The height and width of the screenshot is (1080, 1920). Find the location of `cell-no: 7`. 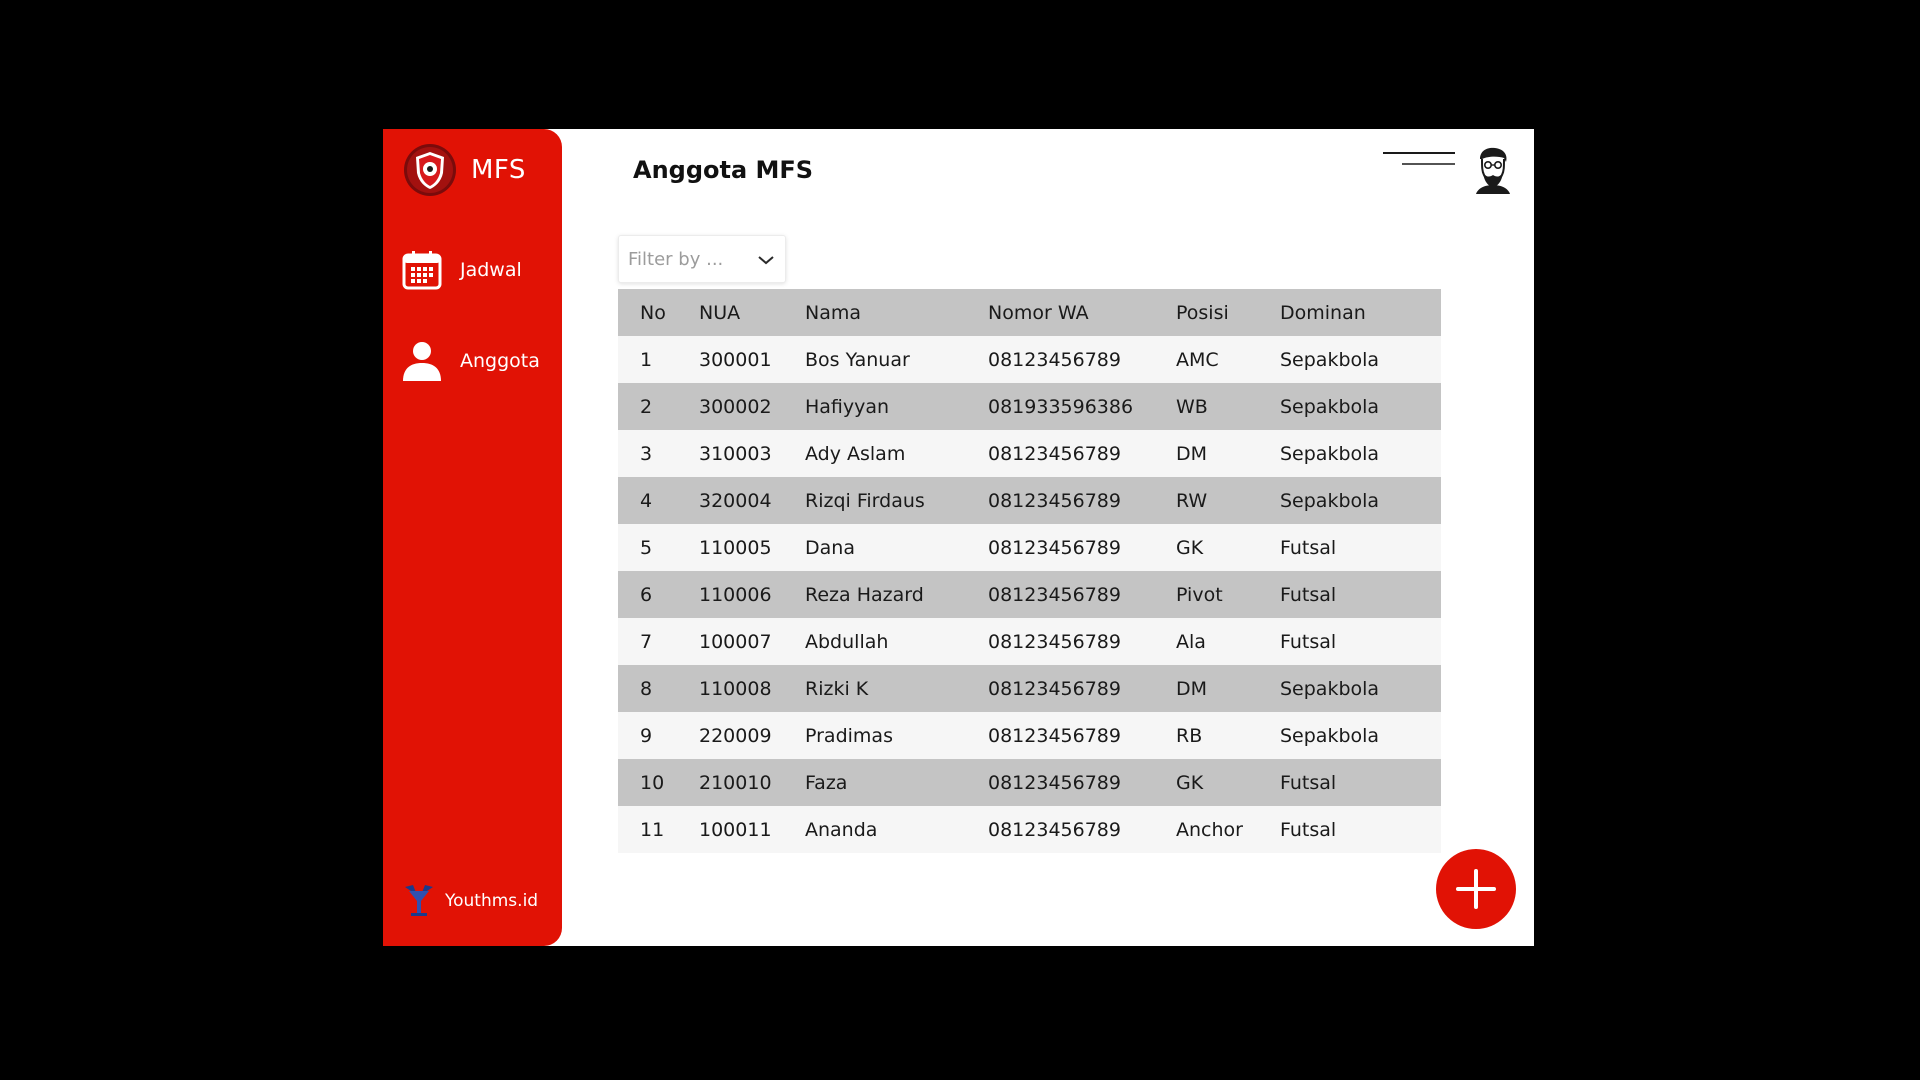

cell-no: 7 is located at coordinates (646, 641).